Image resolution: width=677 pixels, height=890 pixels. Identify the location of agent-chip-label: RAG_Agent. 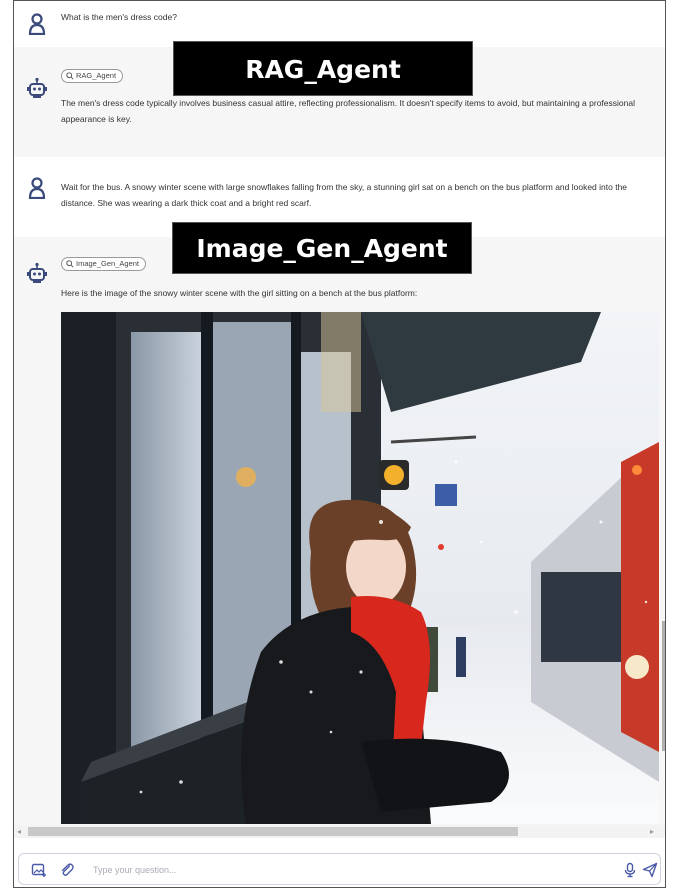
(96, 75).